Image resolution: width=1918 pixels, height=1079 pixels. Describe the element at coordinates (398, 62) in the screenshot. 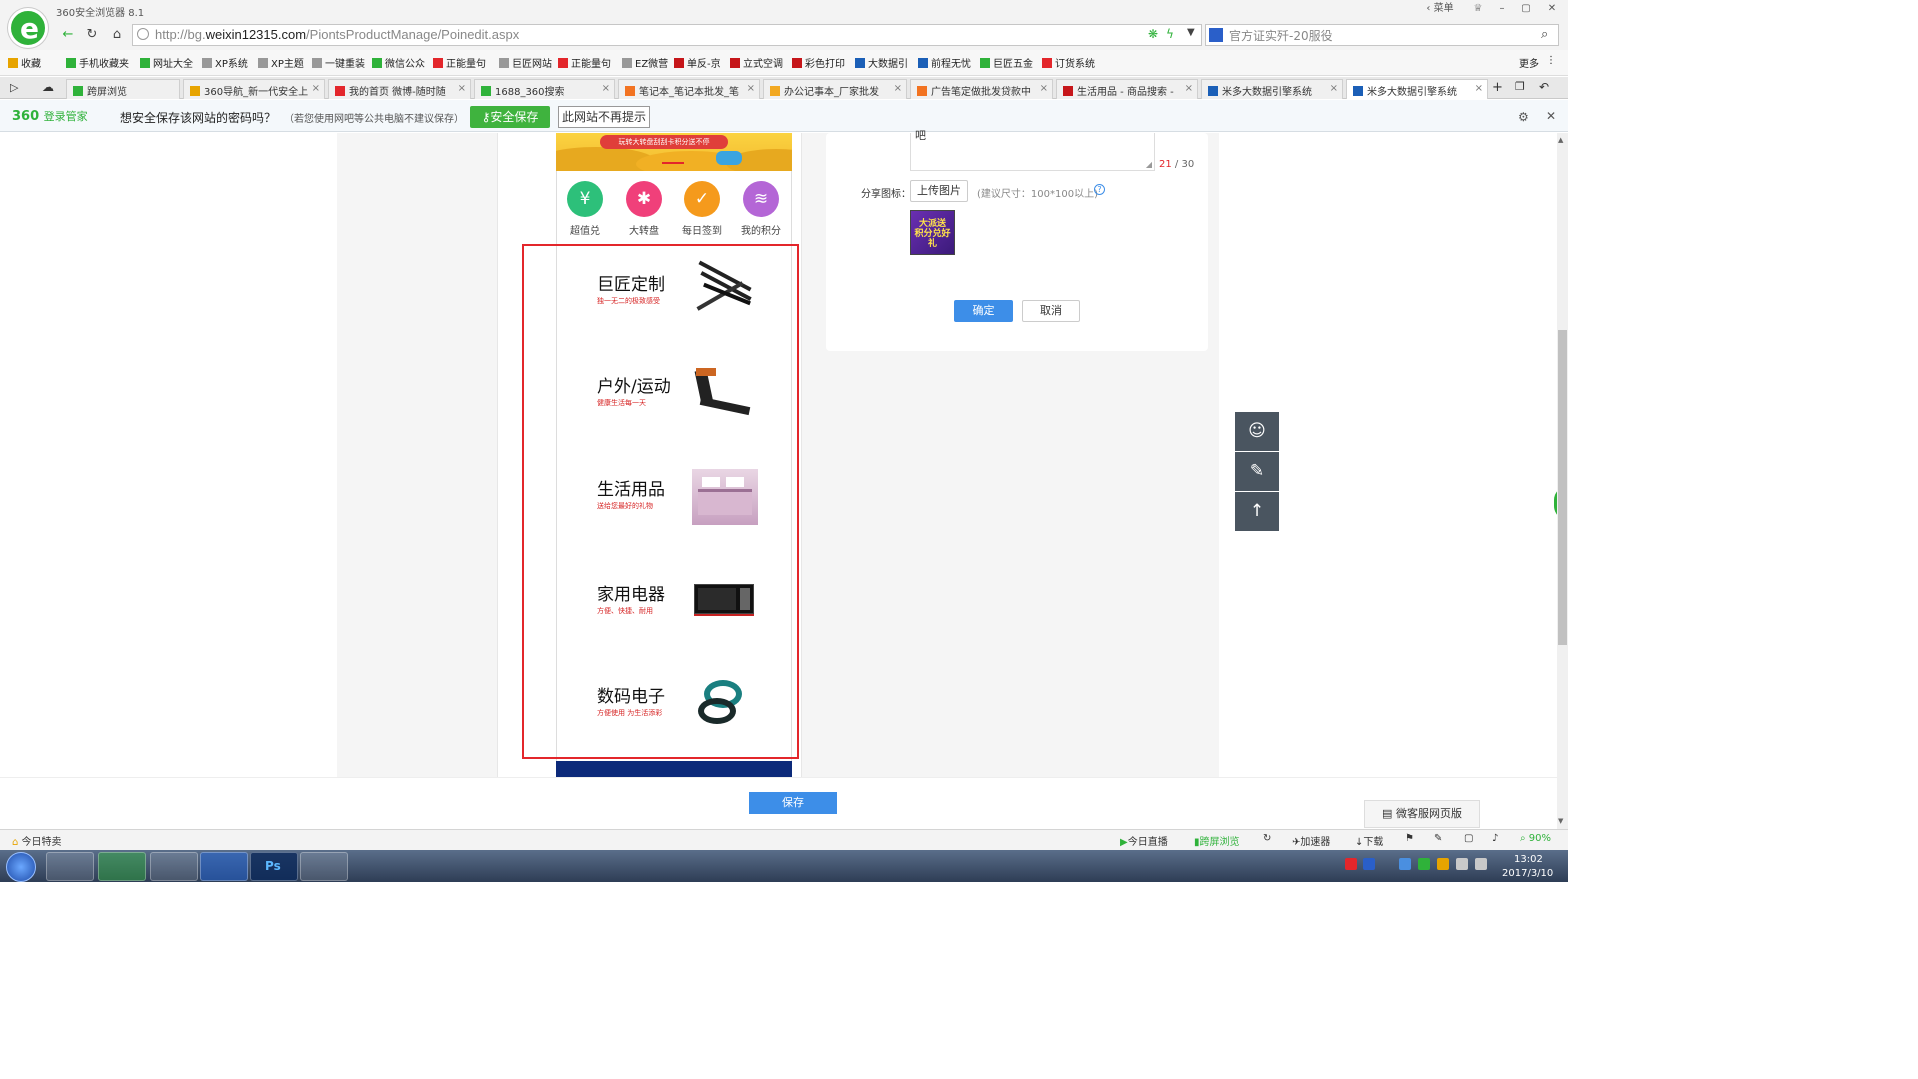

I see `bookmark-item: 微信公众` at that location.